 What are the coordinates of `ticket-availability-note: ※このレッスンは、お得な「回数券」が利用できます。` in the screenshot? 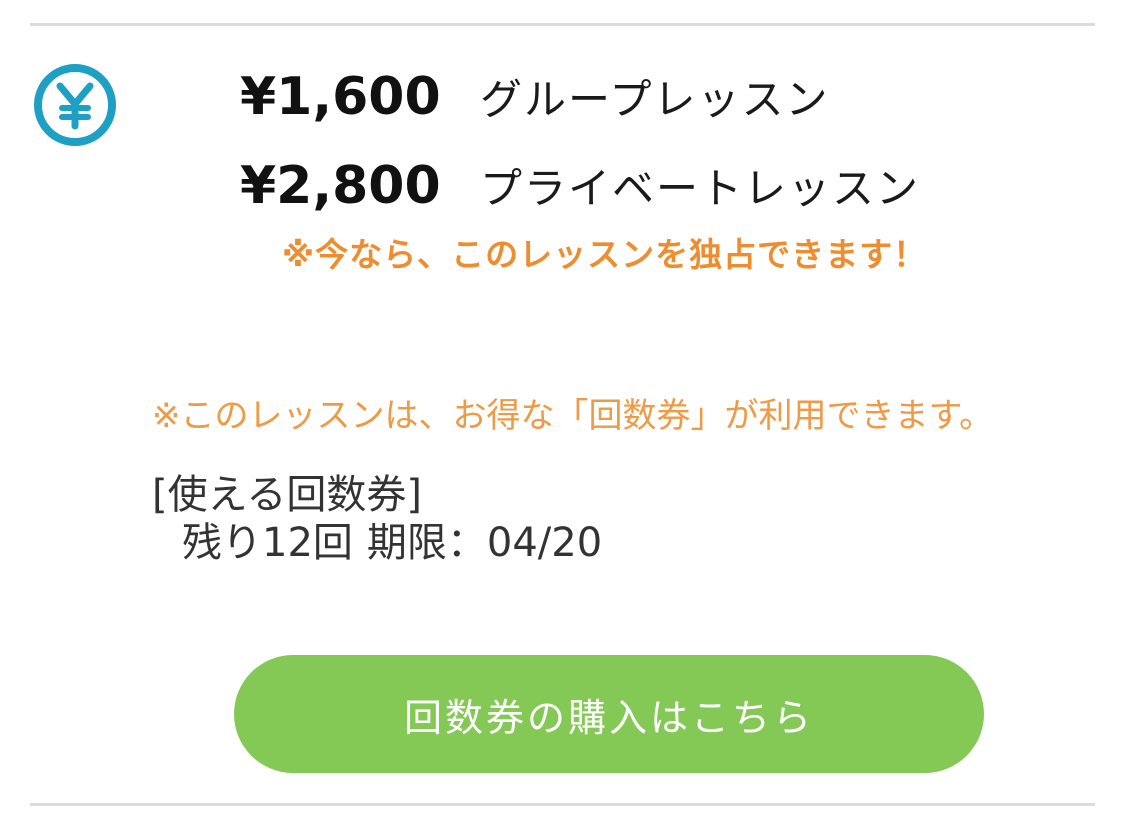 It's located at (573, 416).